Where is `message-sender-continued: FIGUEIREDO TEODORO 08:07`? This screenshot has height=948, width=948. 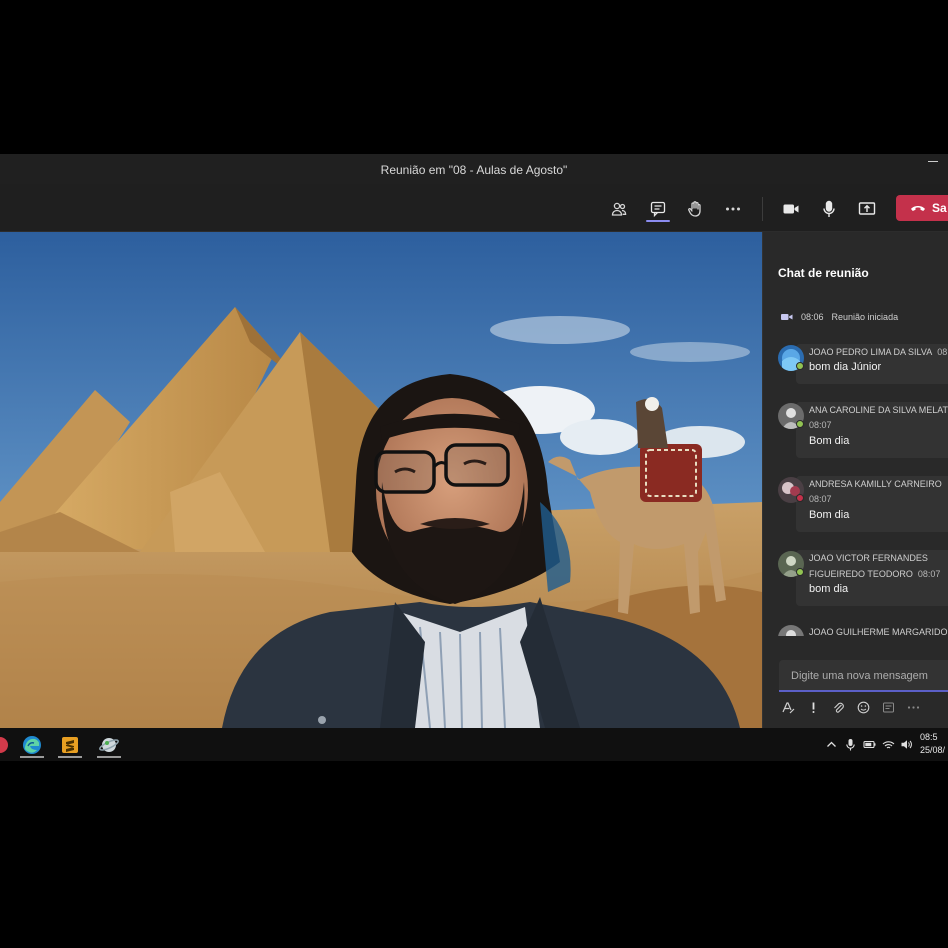 message-sender-continued: FIGUEIREDO TEODORO 08:07 is located at coordinates (875, 574).